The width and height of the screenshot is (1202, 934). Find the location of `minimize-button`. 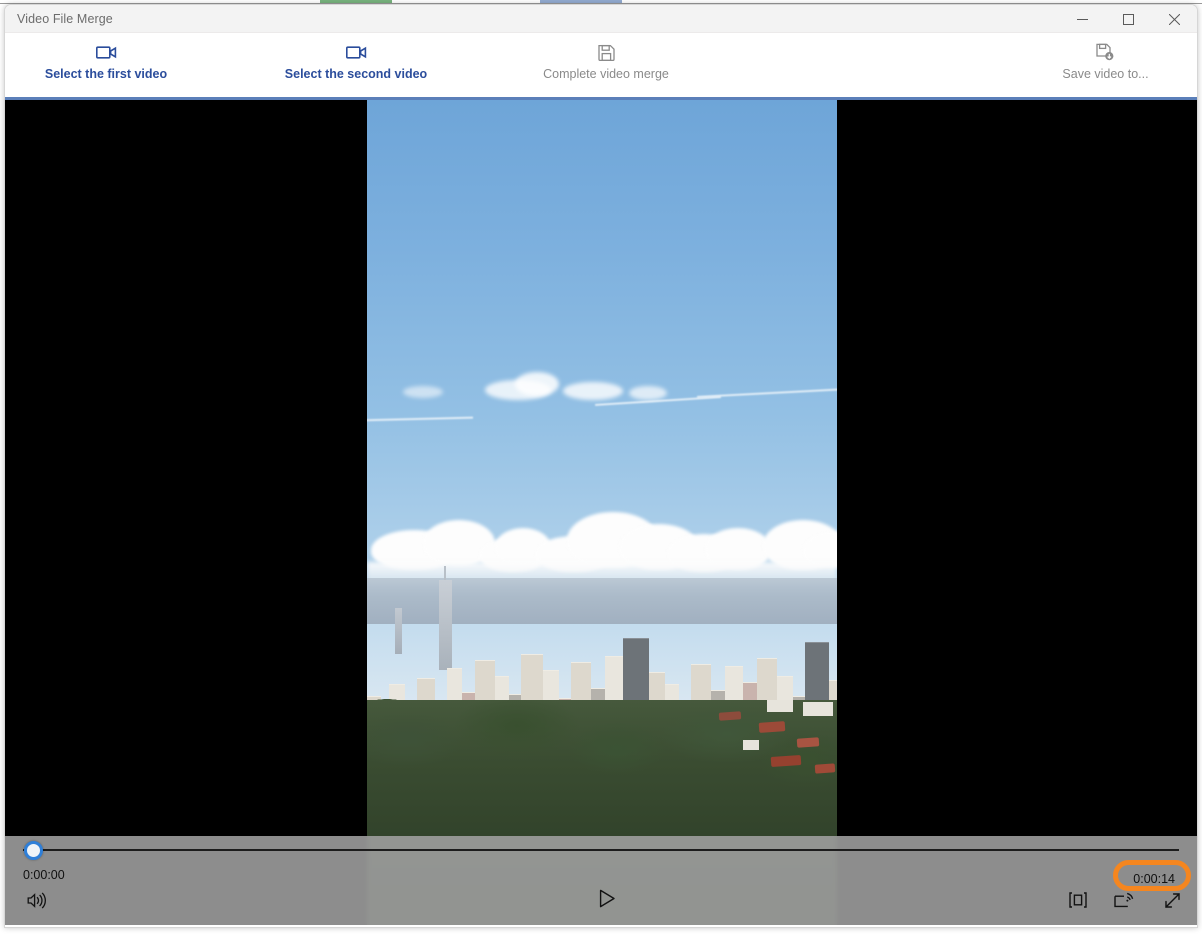

minimize-button is located at coordinates (1082, 19).